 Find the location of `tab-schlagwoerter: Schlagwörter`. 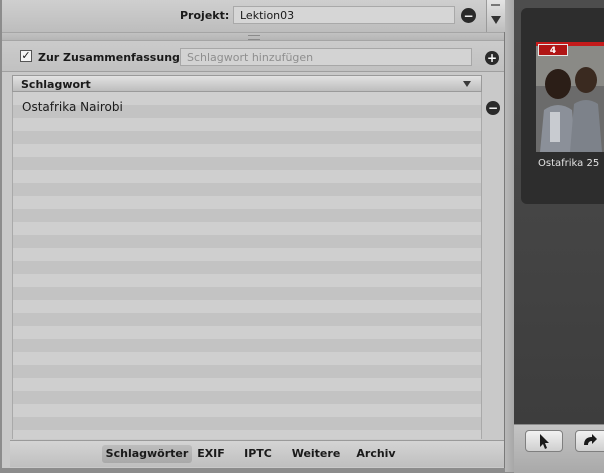

tab-schlagwoerter: Schlagwörter is located at coordinates (147, 454).